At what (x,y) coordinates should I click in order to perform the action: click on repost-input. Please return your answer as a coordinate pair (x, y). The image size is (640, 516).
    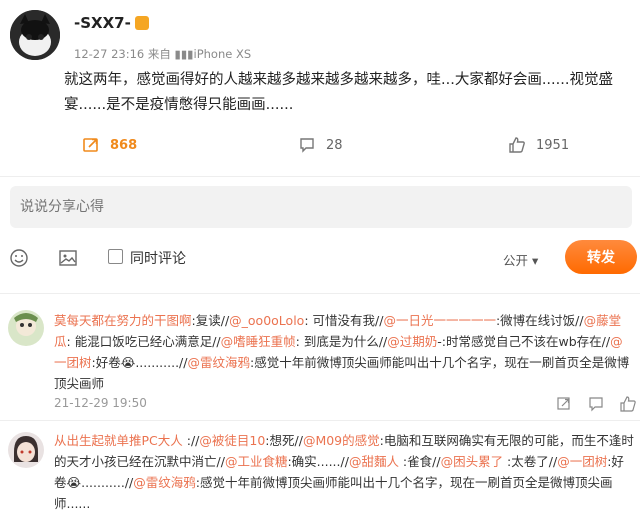
    Looking at the image, I should click on (321, 207).